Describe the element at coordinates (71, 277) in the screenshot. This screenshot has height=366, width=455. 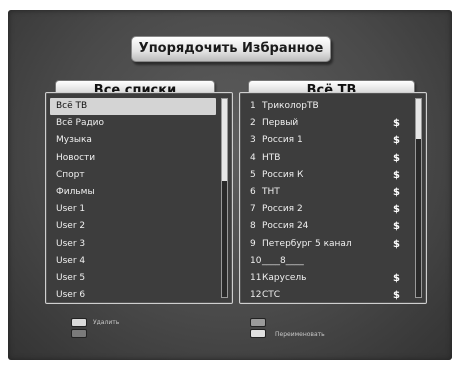
I see `list-item-label: User 5` at that location.